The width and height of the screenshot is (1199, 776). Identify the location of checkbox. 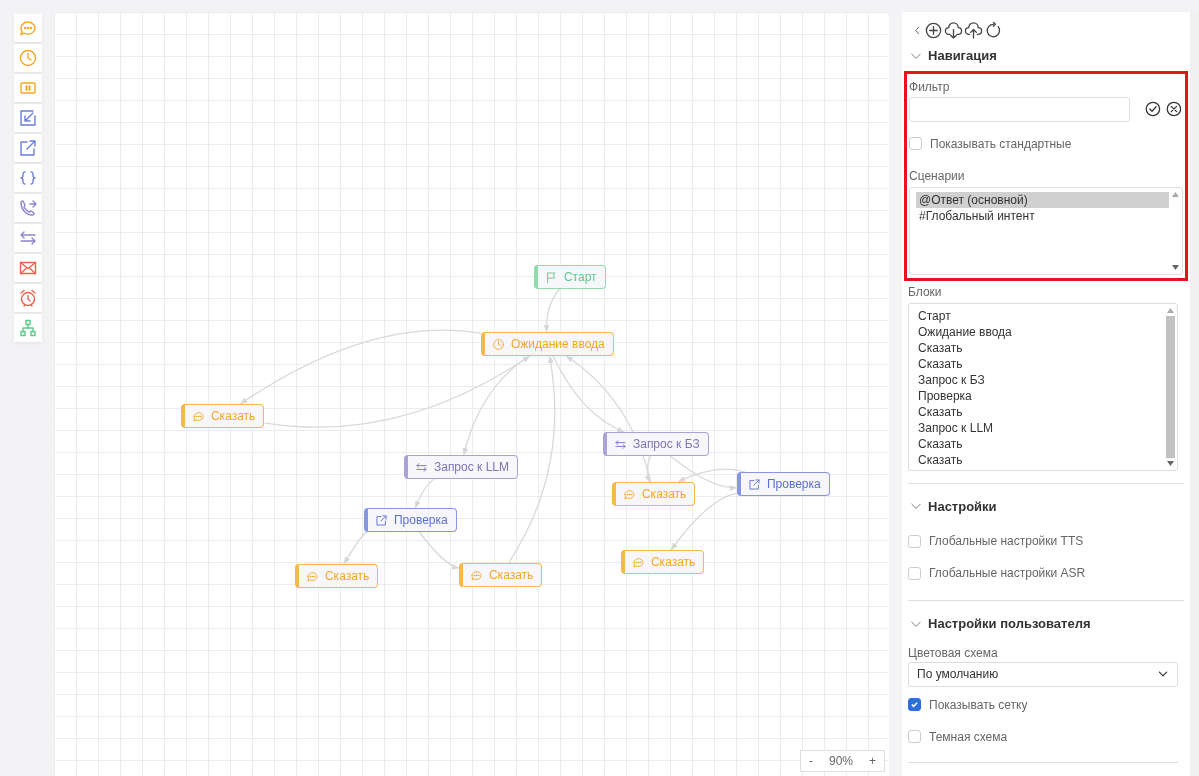
(914, 704).